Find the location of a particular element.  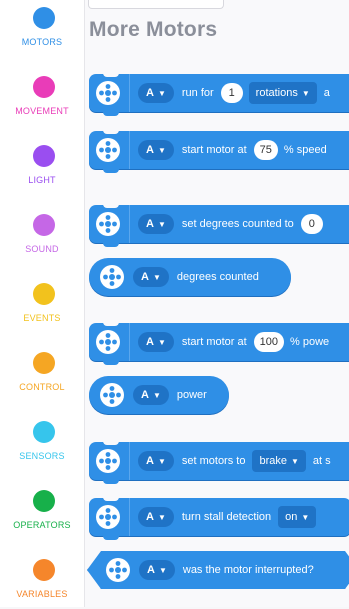

value-input: 0 is located at coordinates (311, 224).